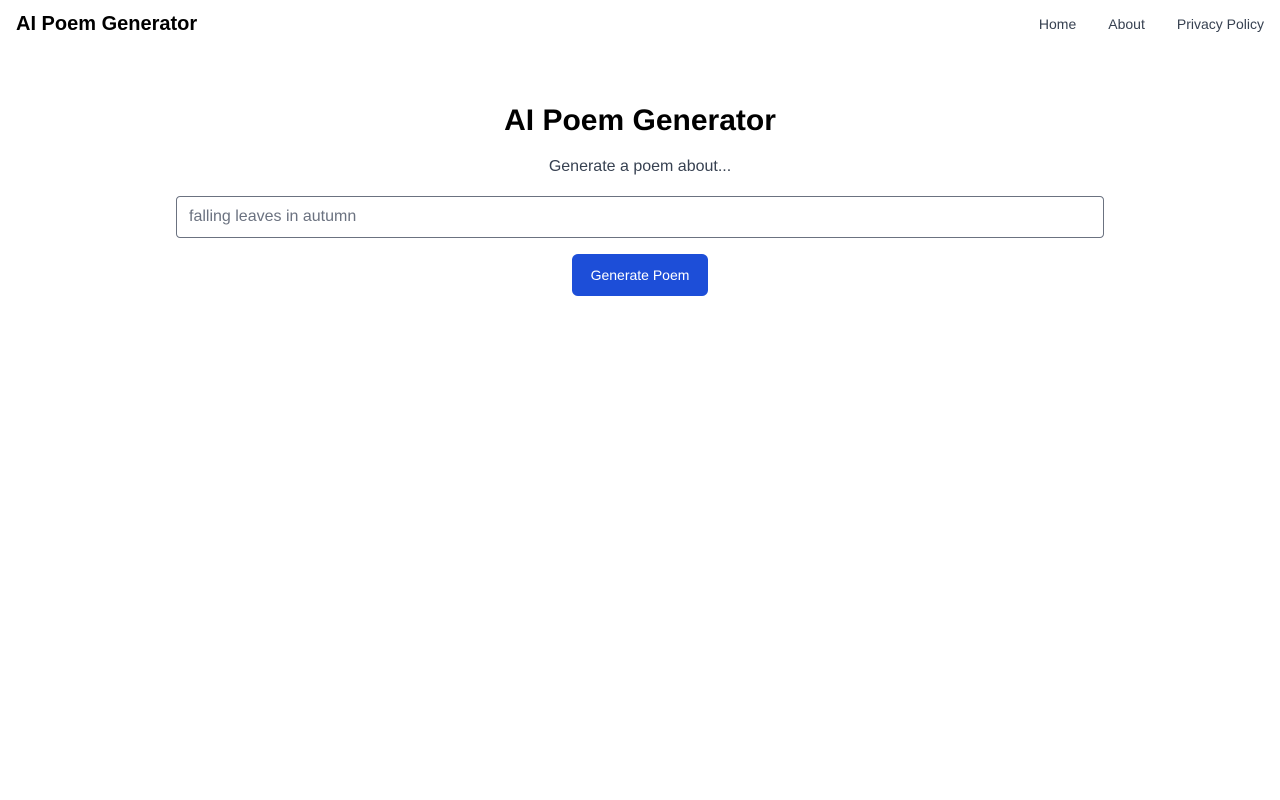 The height and width of the screenshot is (800, 1280). I want to click on page-title: AI Poem Generator, so click(640, 120).